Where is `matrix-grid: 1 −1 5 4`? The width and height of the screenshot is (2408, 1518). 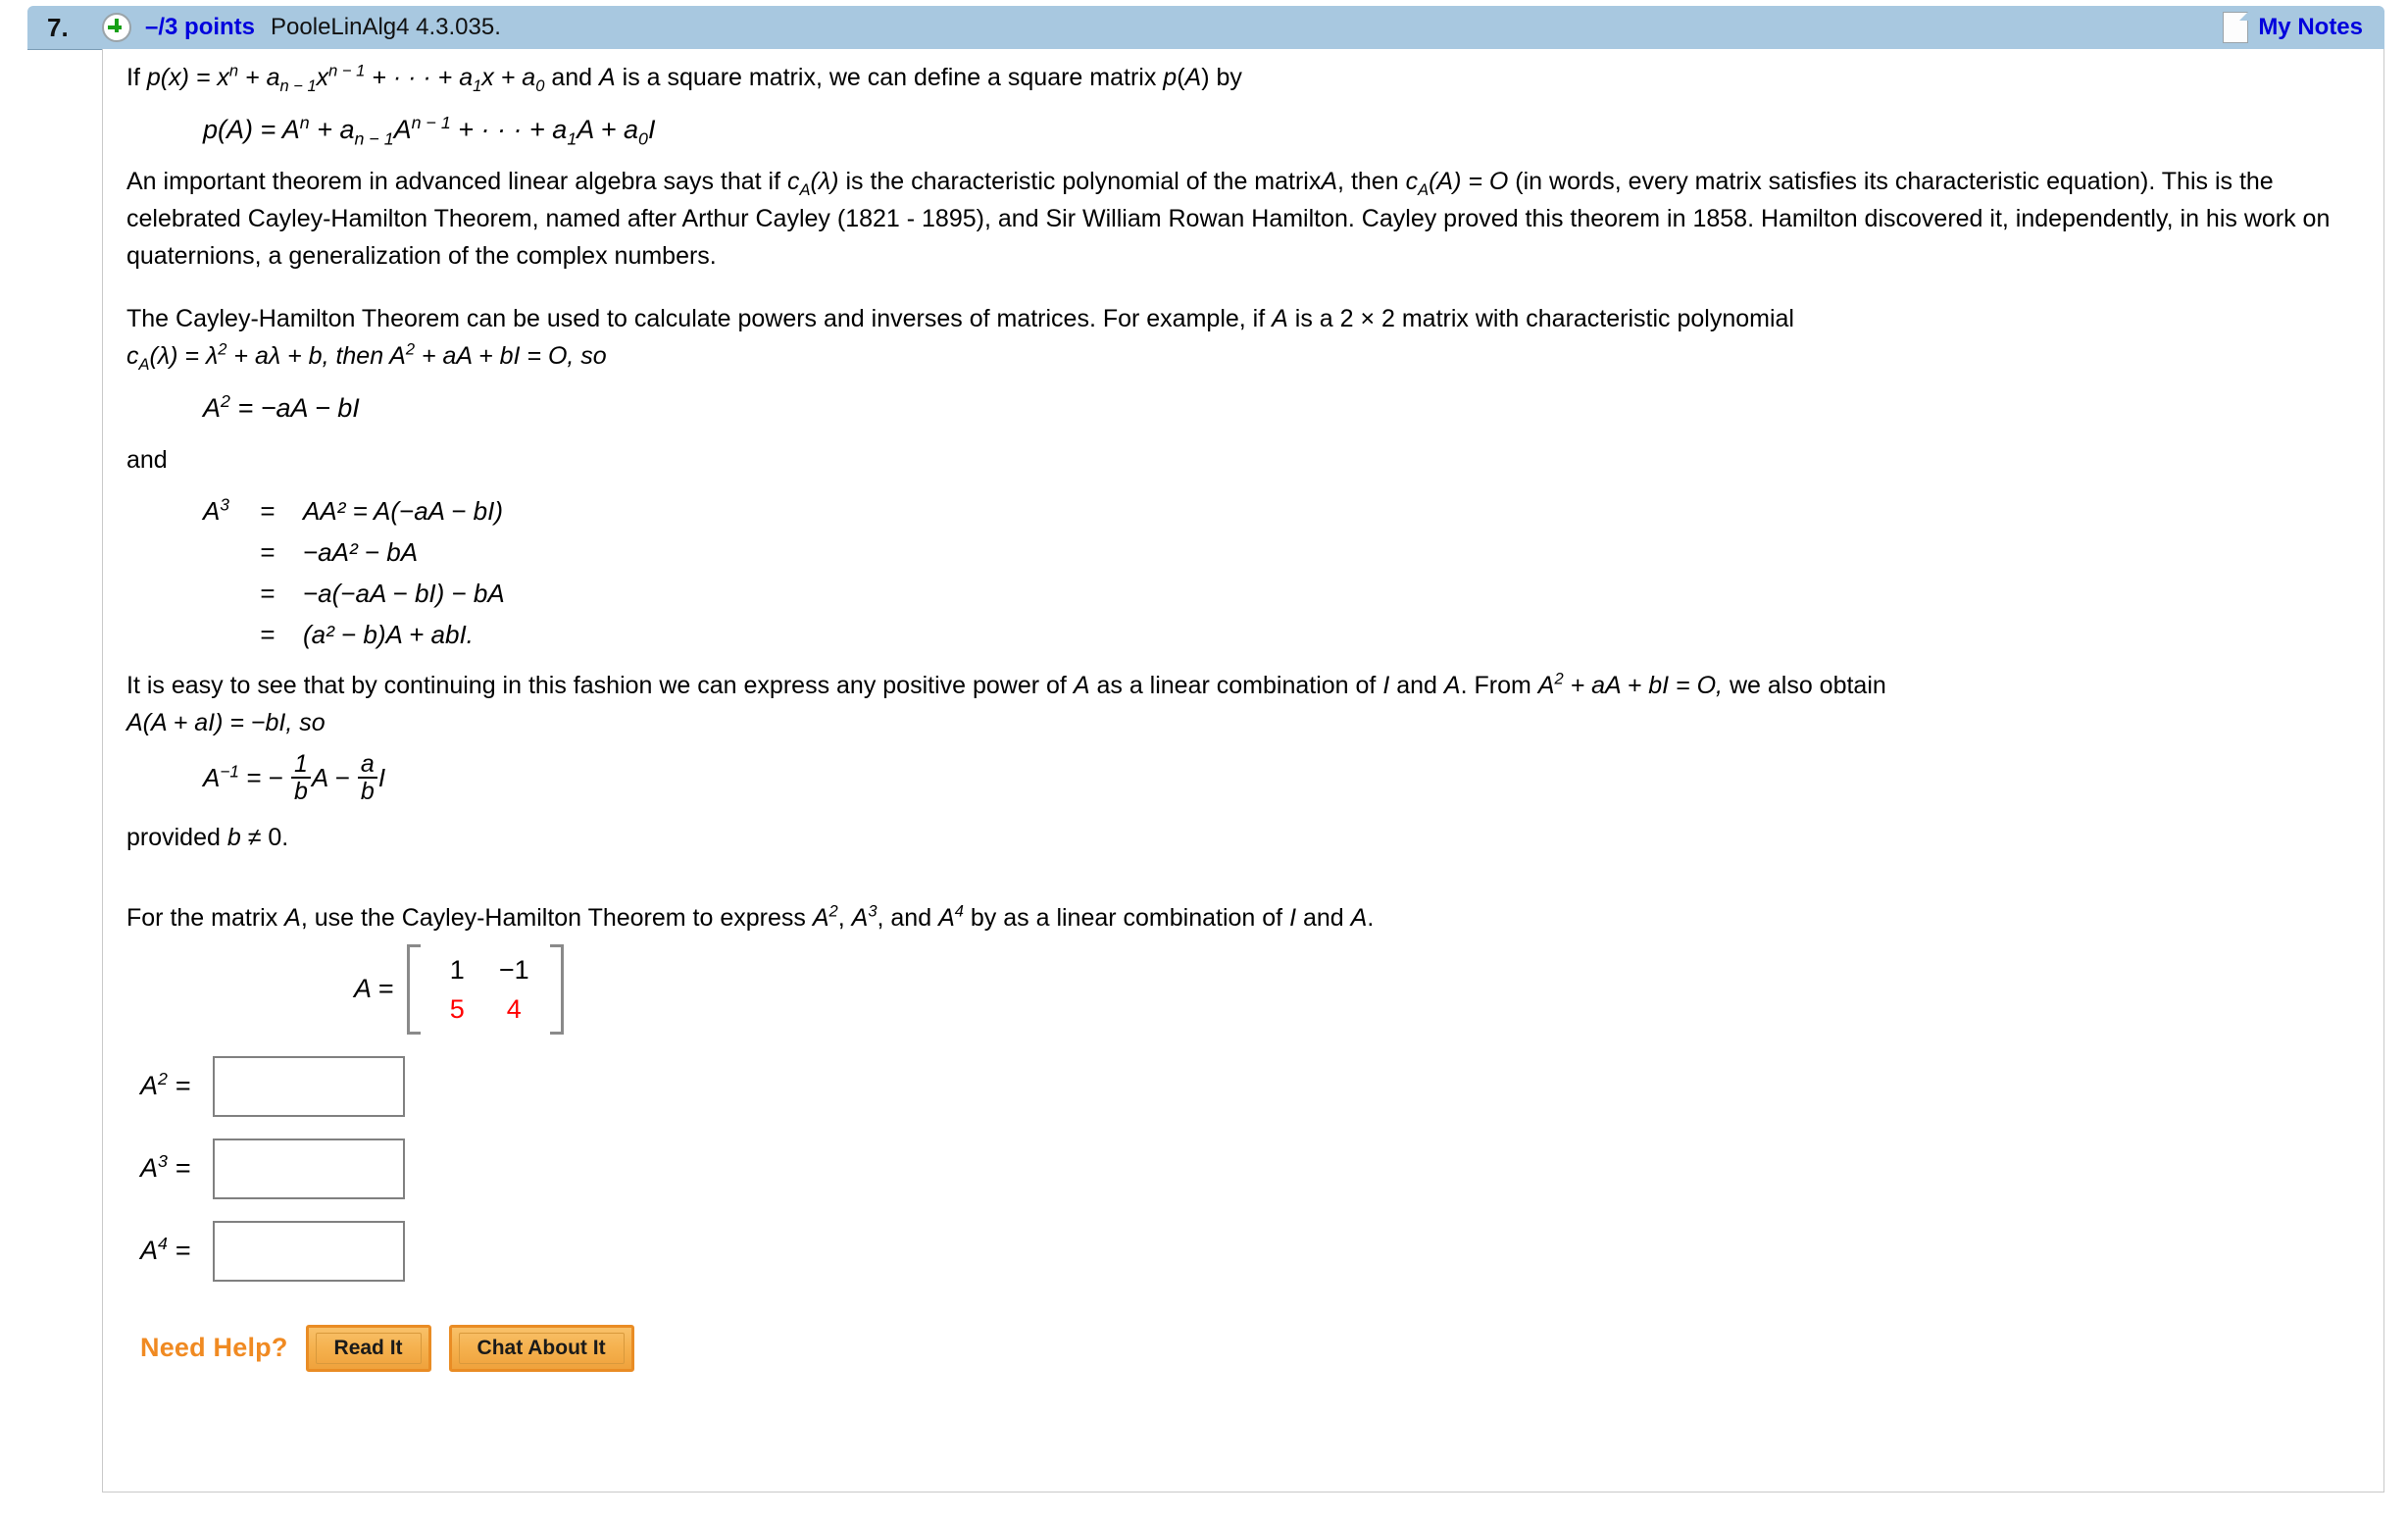
matrix-grid: 1 −1 5 4 is located at coordinates (486, 989).